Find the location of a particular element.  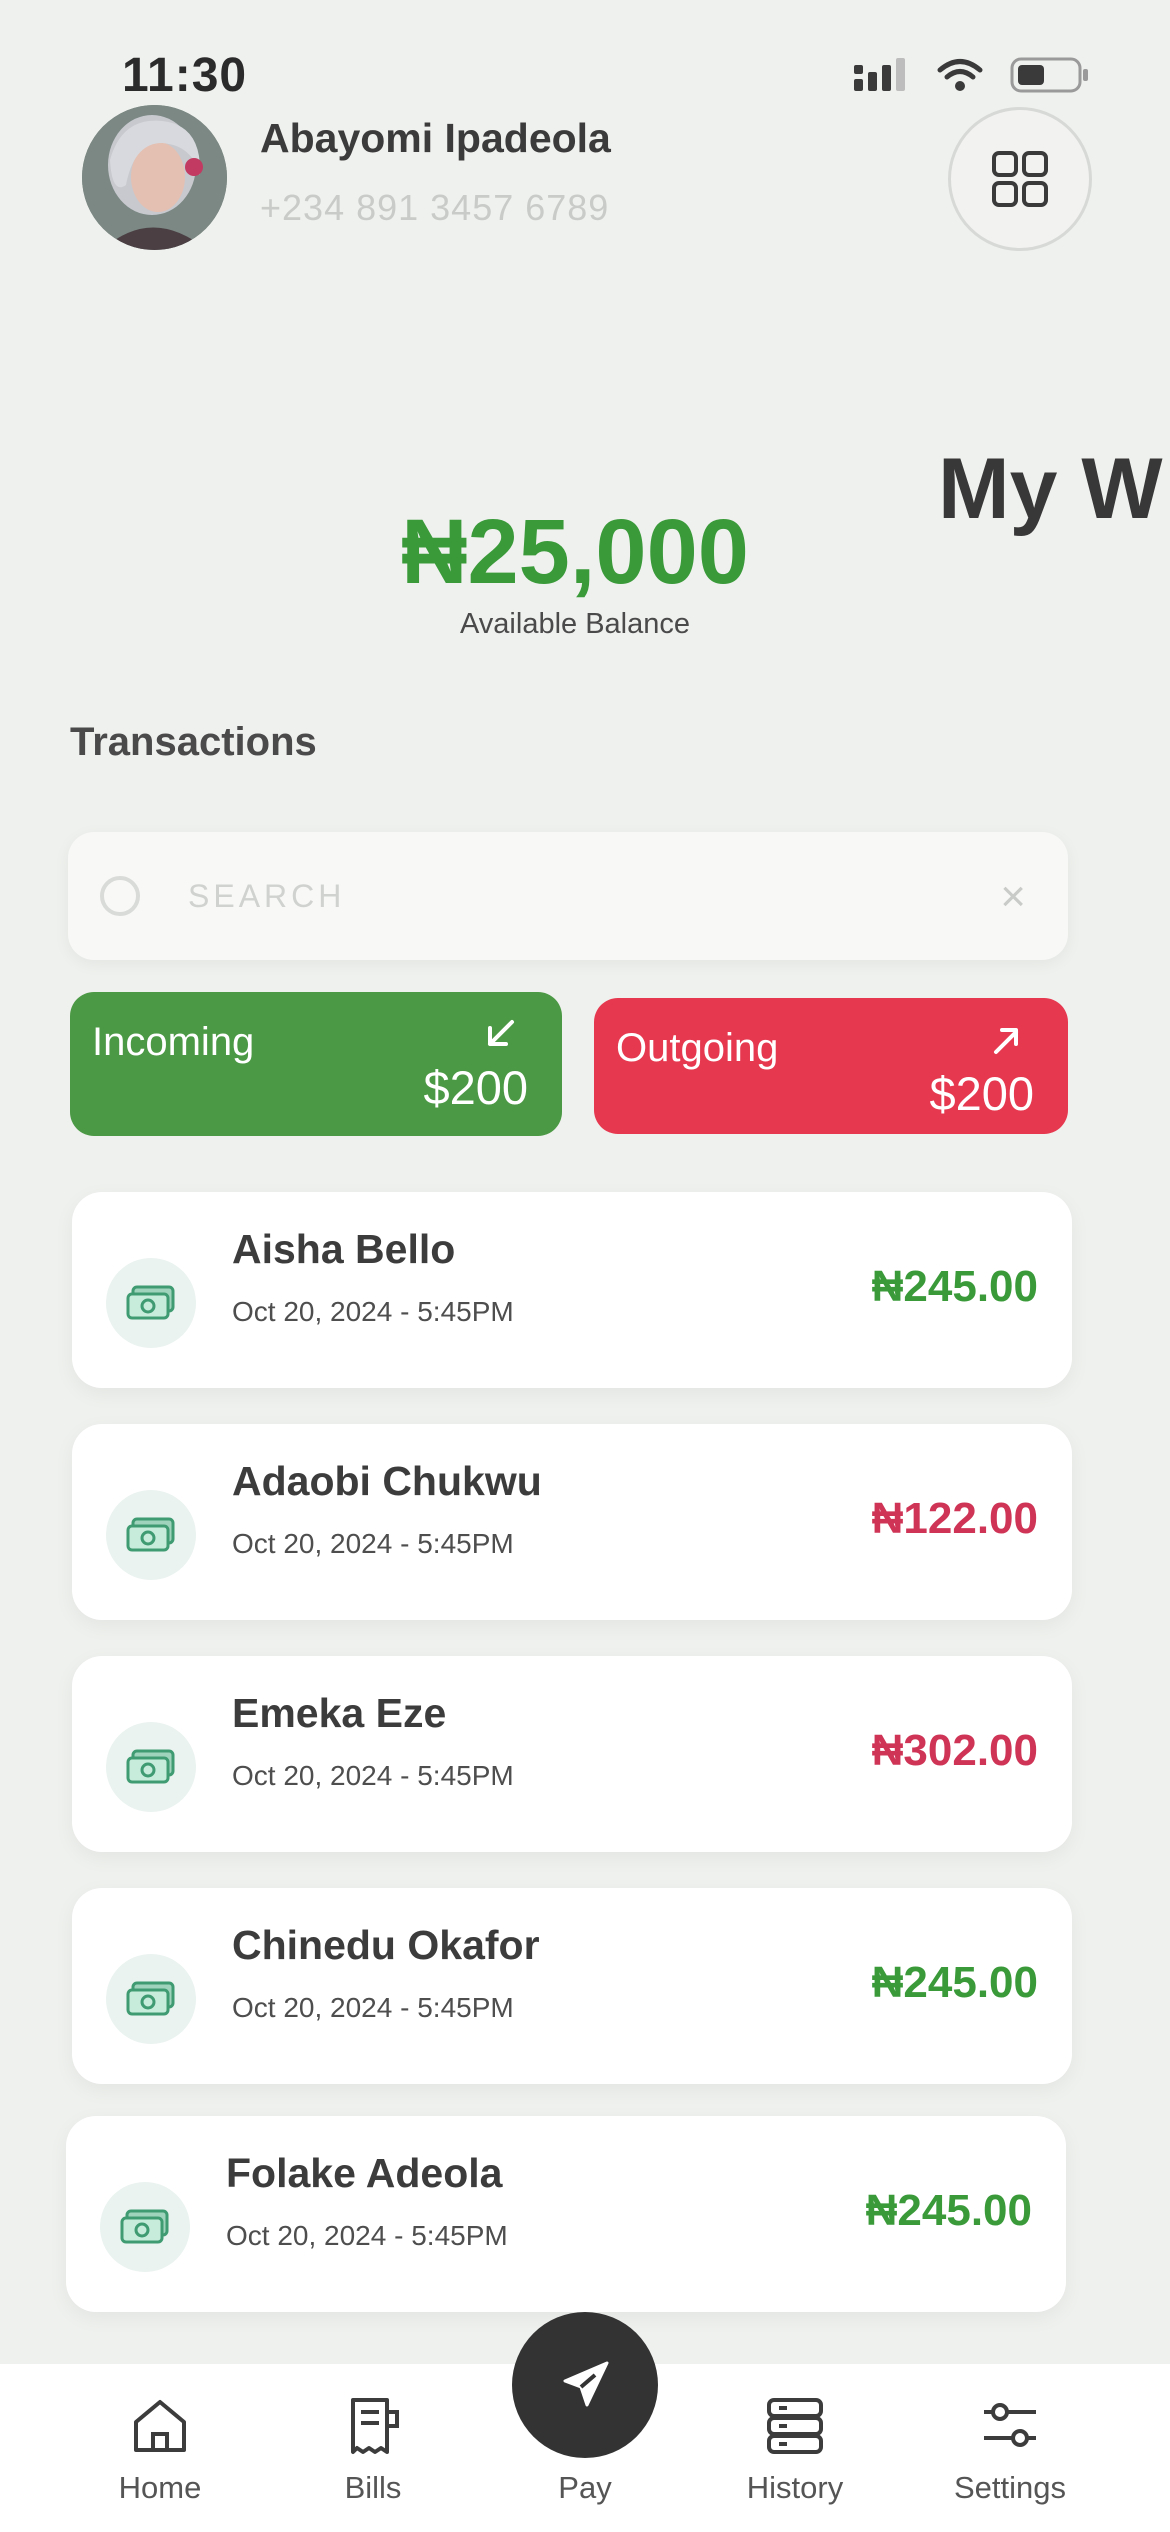

search-bar: × is located at coordinates (568, 896).